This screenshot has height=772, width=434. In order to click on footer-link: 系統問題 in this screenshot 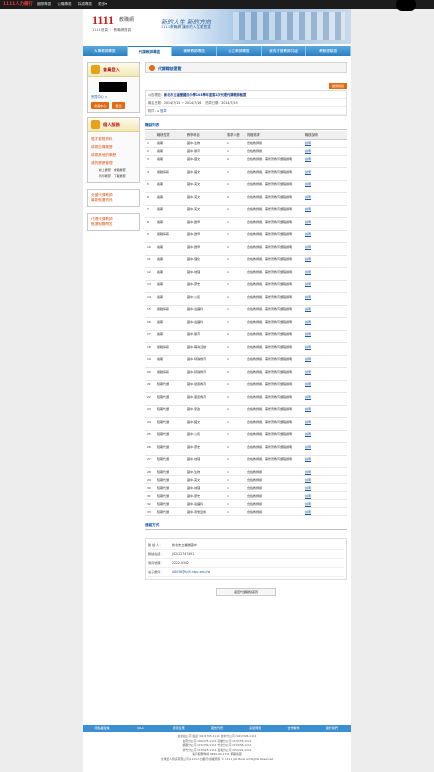, I will do `click(255, 728)`.